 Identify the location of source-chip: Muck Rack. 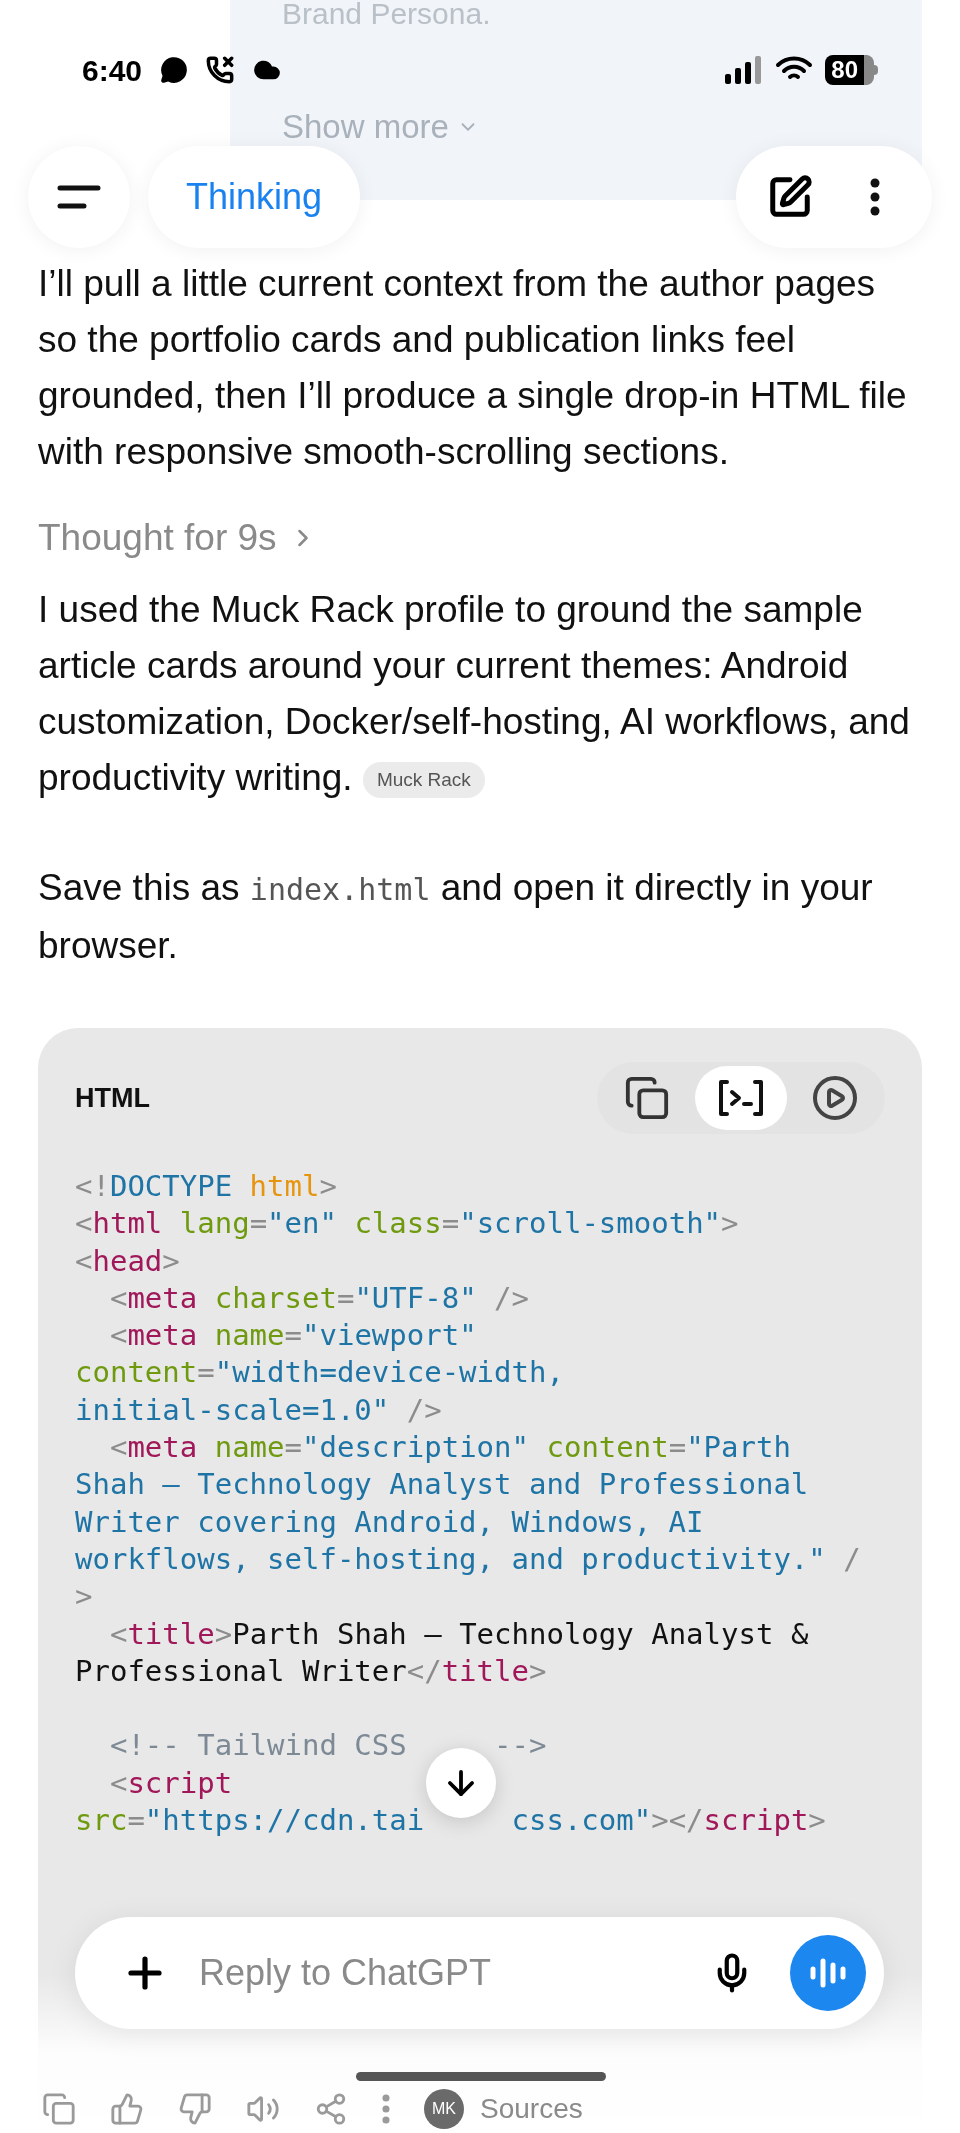
(423, 780).